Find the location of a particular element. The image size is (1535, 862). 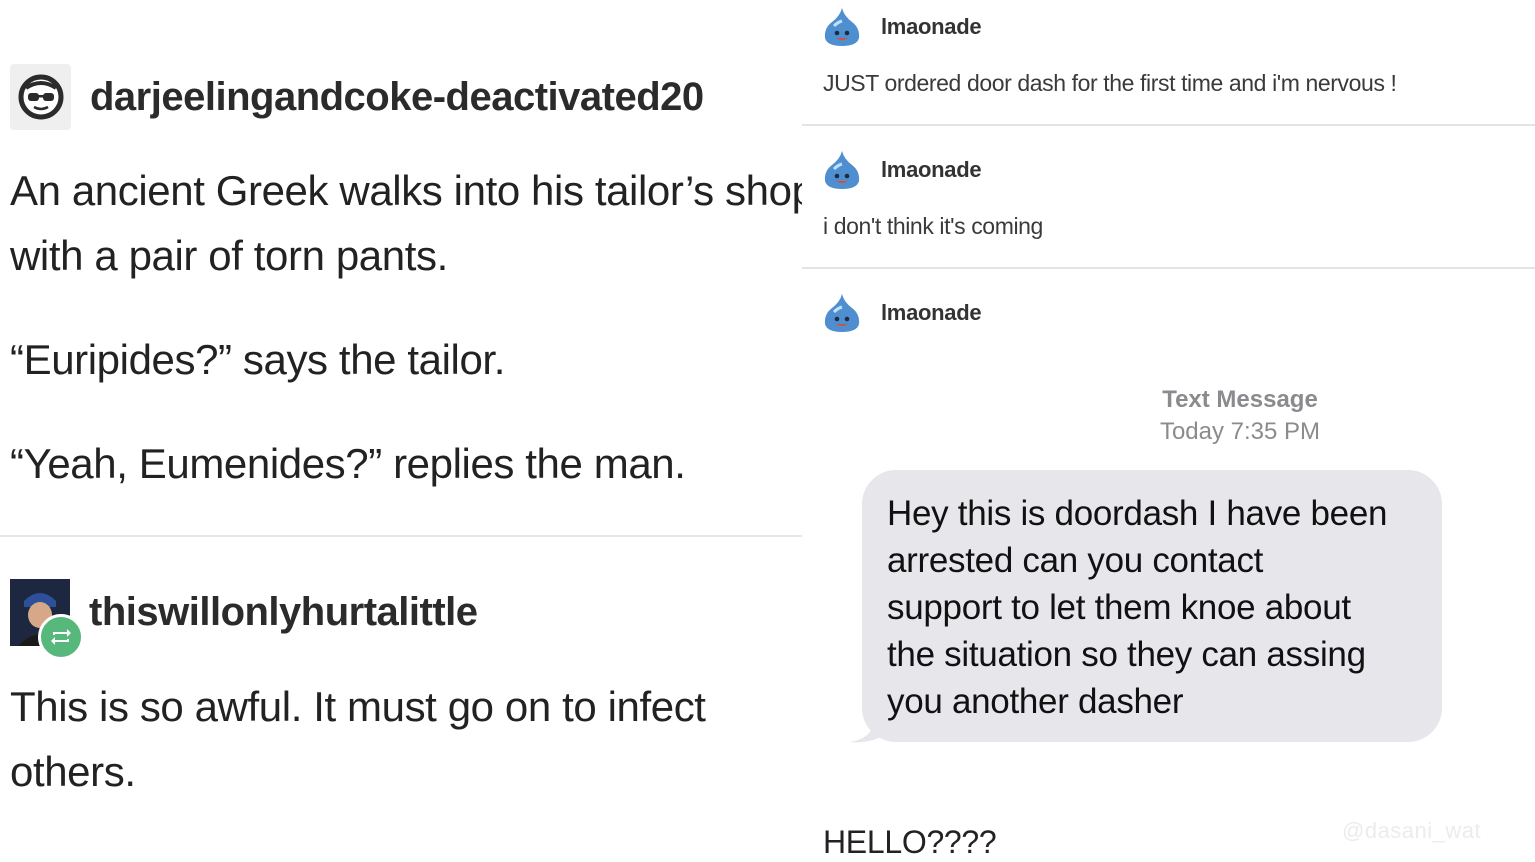

watermark: @dasani_wat is located at coordinates (1412, 830).